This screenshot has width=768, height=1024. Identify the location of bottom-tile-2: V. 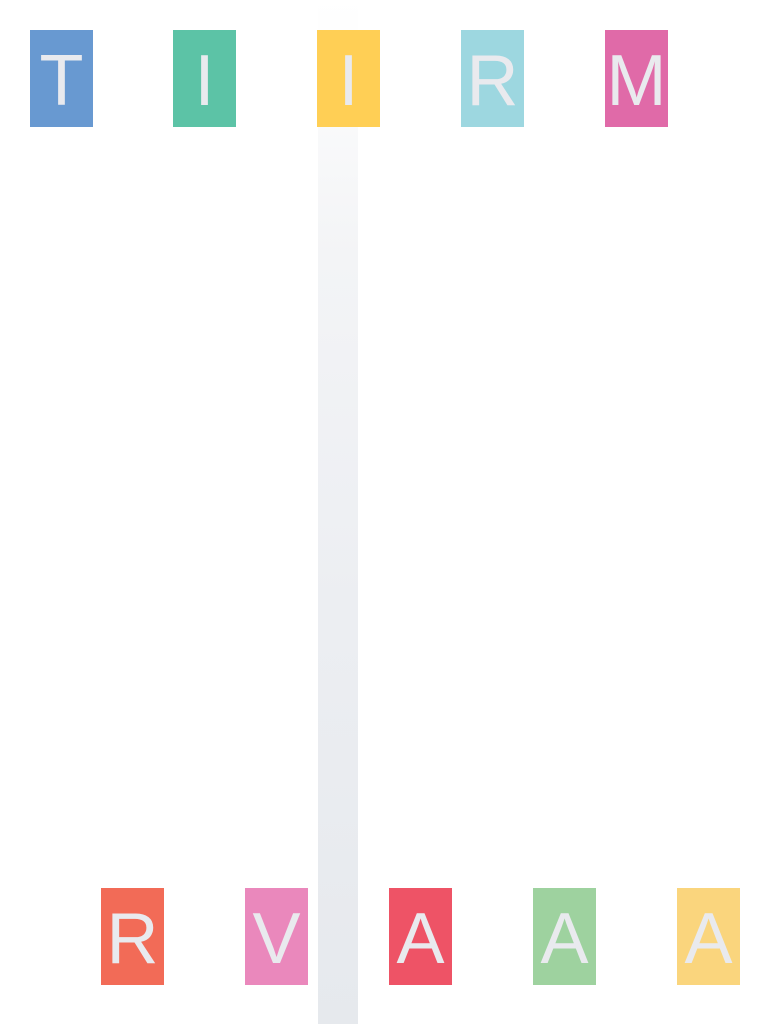
(276, 936).